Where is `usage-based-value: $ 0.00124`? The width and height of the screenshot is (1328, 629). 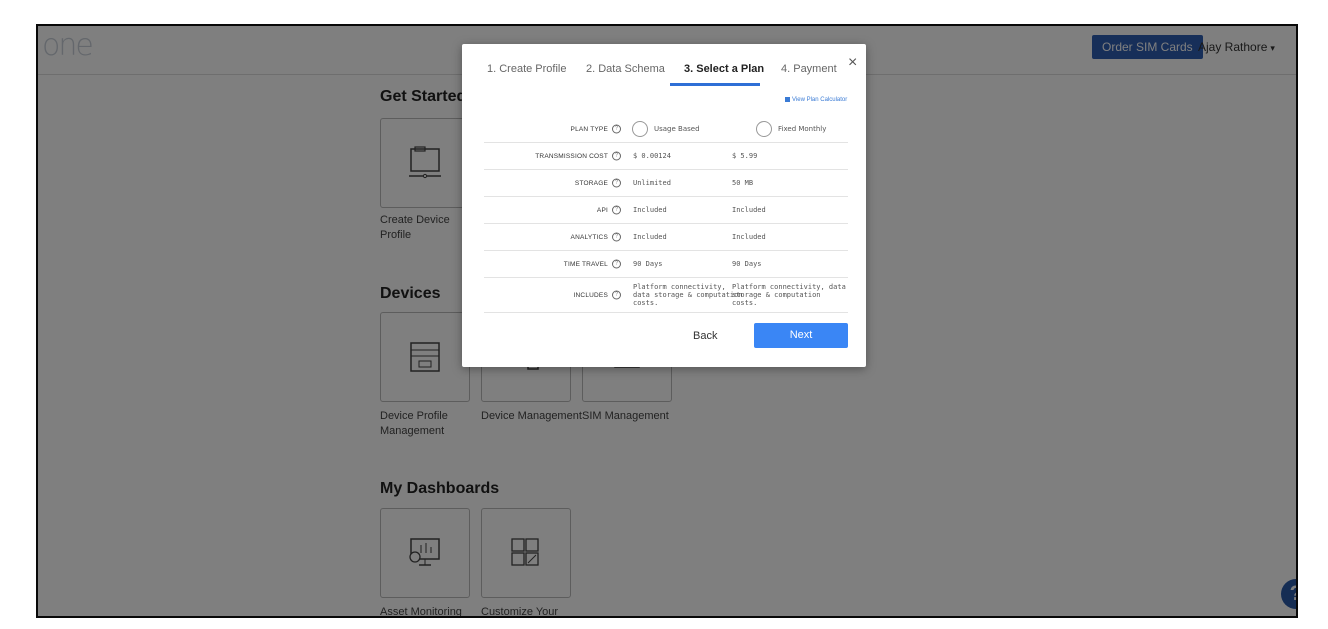
usage-based-value: $ 0.00124 is located at coordinates (652, 156).